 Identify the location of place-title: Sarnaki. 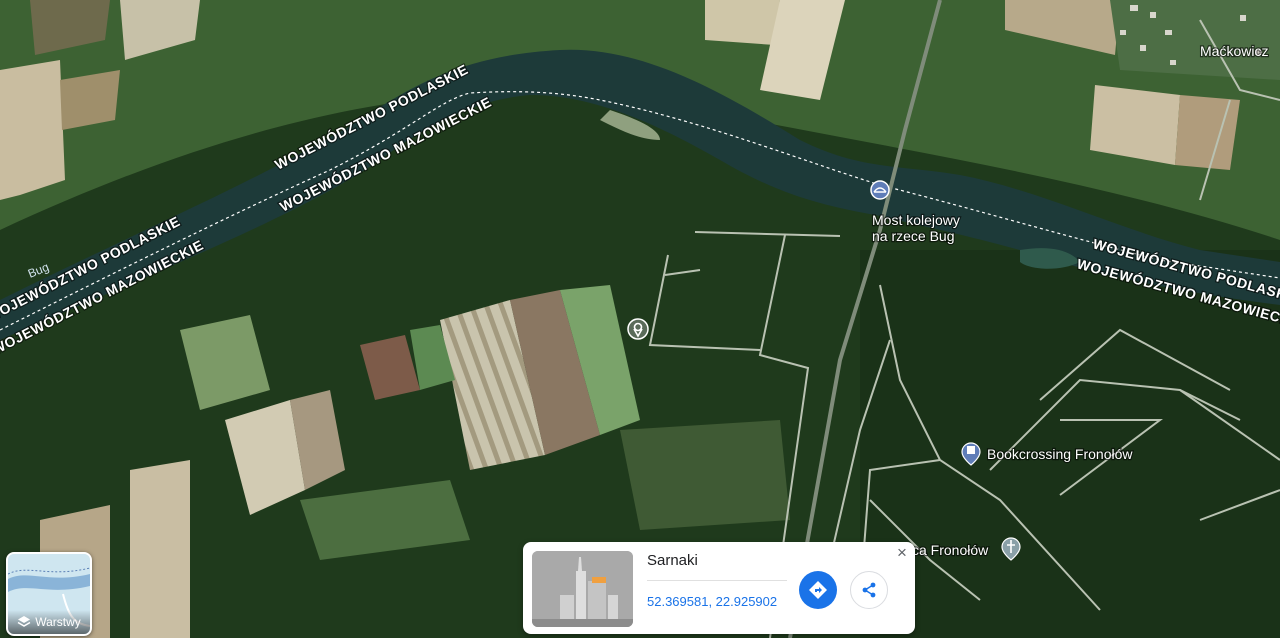
(672, 560).